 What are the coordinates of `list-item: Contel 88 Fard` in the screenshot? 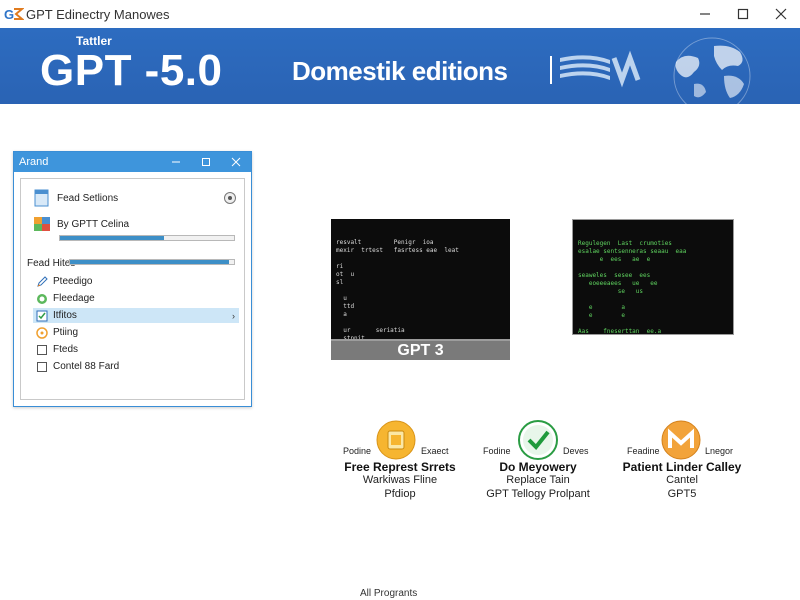 It's located at (136, 366).